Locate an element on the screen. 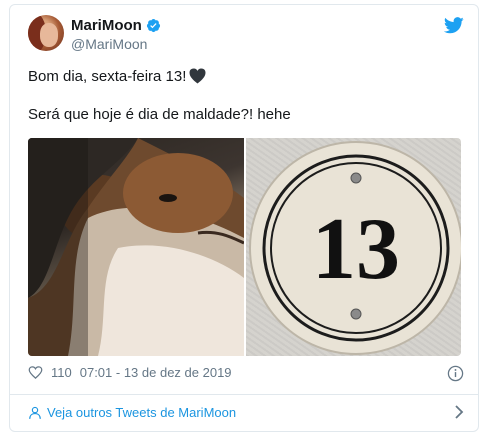  author-display-name: MariMoon is located at coordinates (106, 25).